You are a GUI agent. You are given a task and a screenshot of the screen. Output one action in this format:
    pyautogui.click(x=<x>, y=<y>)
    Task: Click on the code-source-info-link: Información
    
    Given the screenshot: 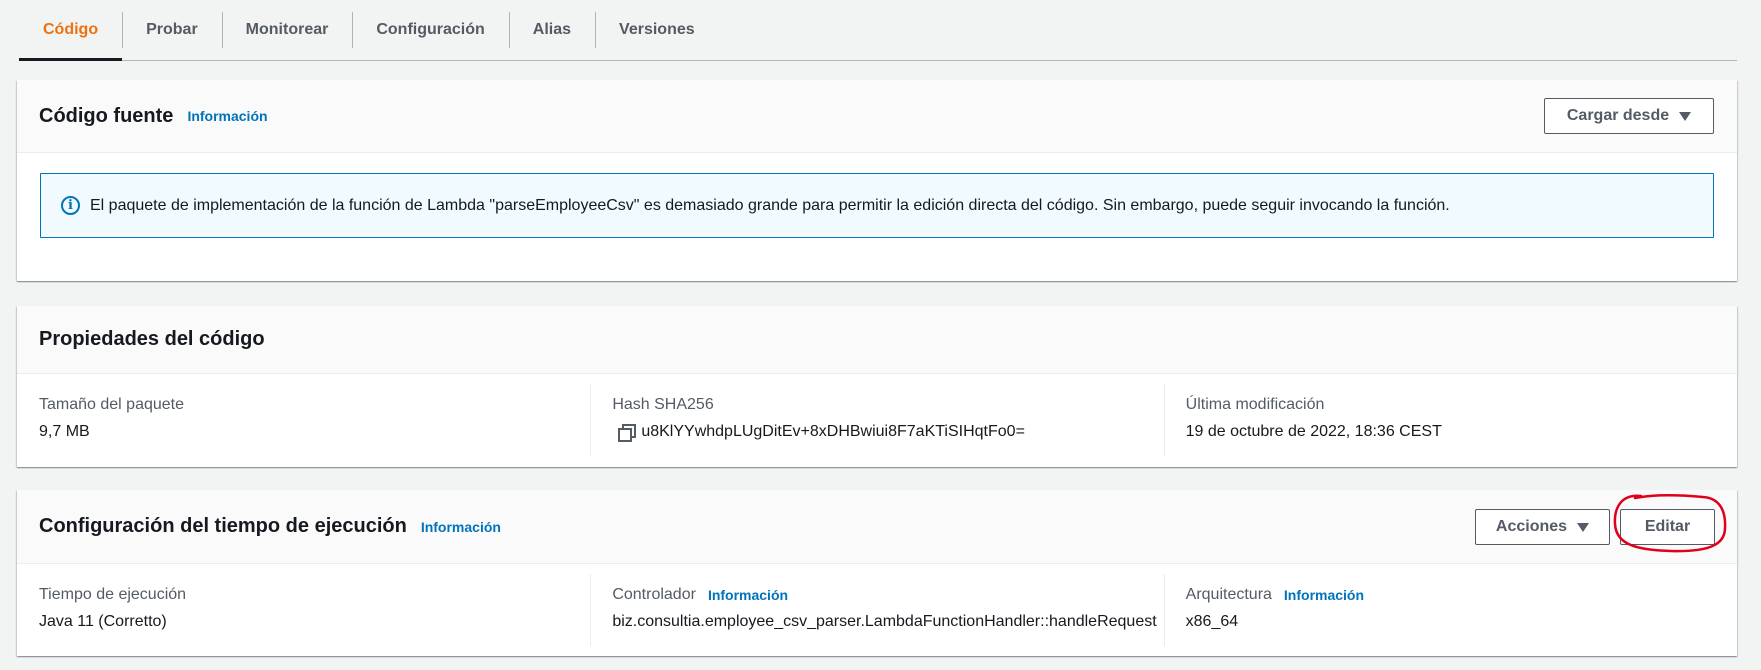 What is the action you would take?
    pyautogui.click(x=227, y=116)
    